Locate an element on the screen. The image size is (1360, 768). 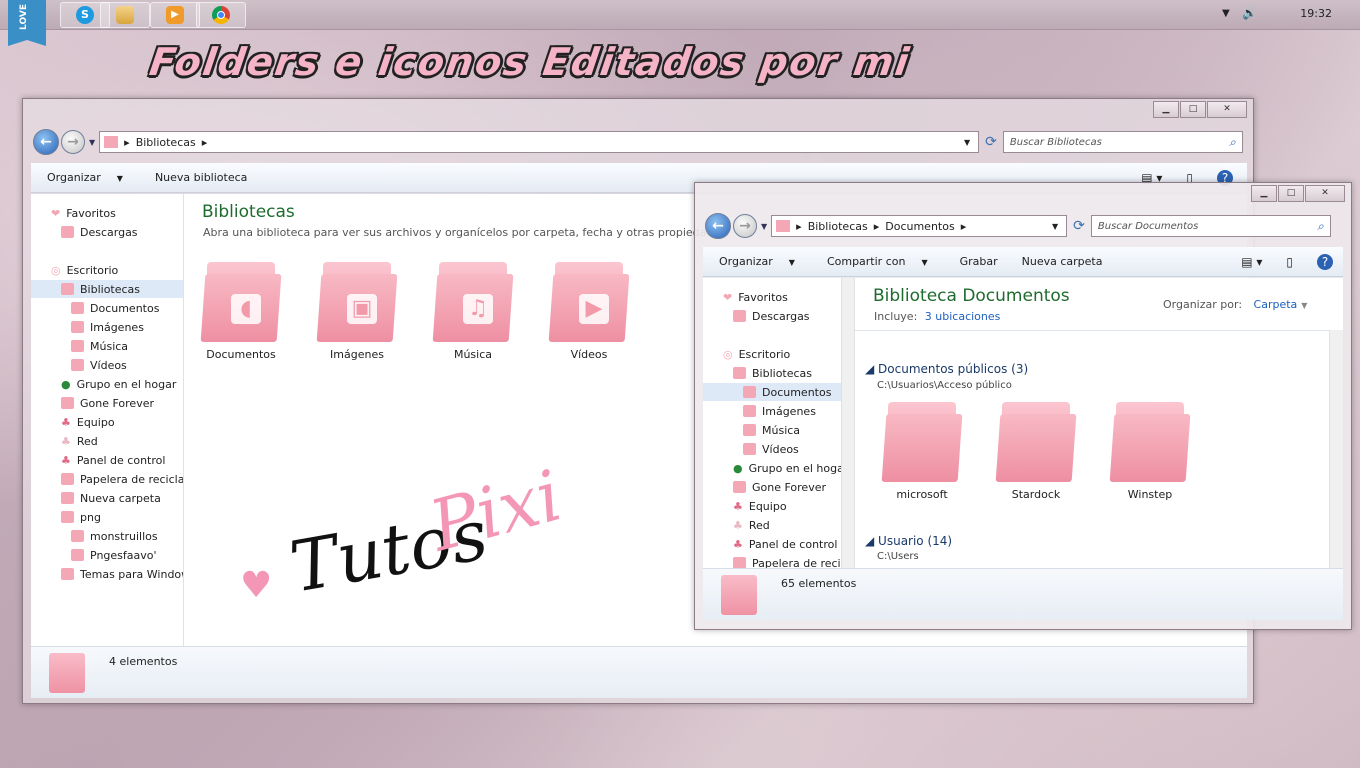
help-icon: ? is located at coordinates (1325, 261).